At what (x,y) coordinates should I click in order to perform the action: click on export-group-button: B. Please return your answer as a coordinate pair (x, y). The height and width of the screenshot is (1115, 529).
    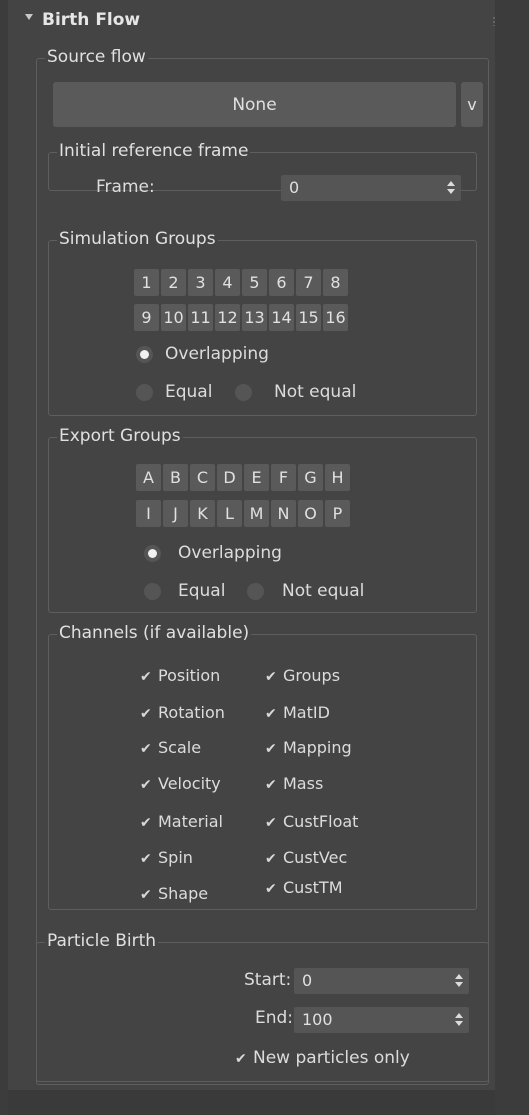
    Looking at the image, I should click on (175, 477).